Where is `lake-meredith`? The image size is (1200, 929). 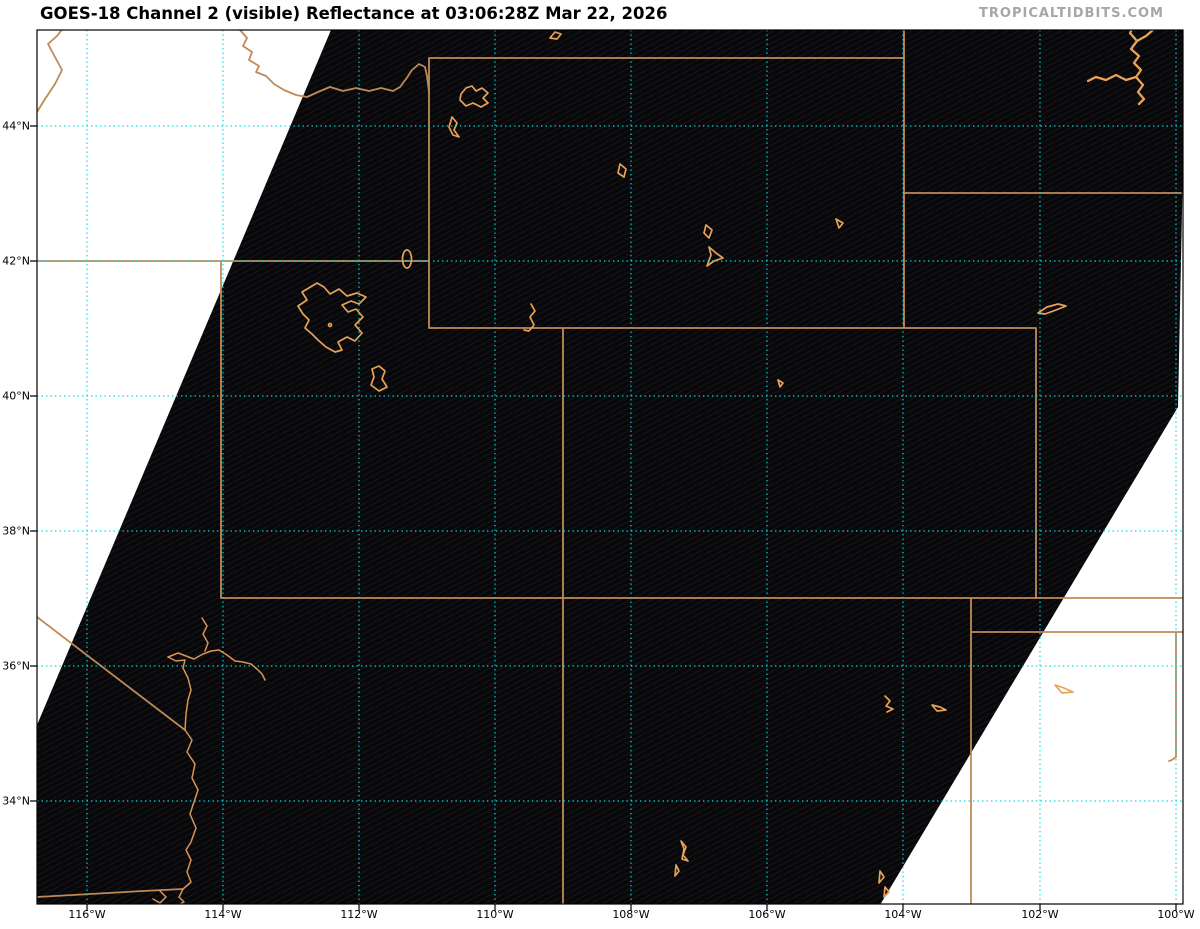 lake-meredith is located at coordinates (1064, 689).